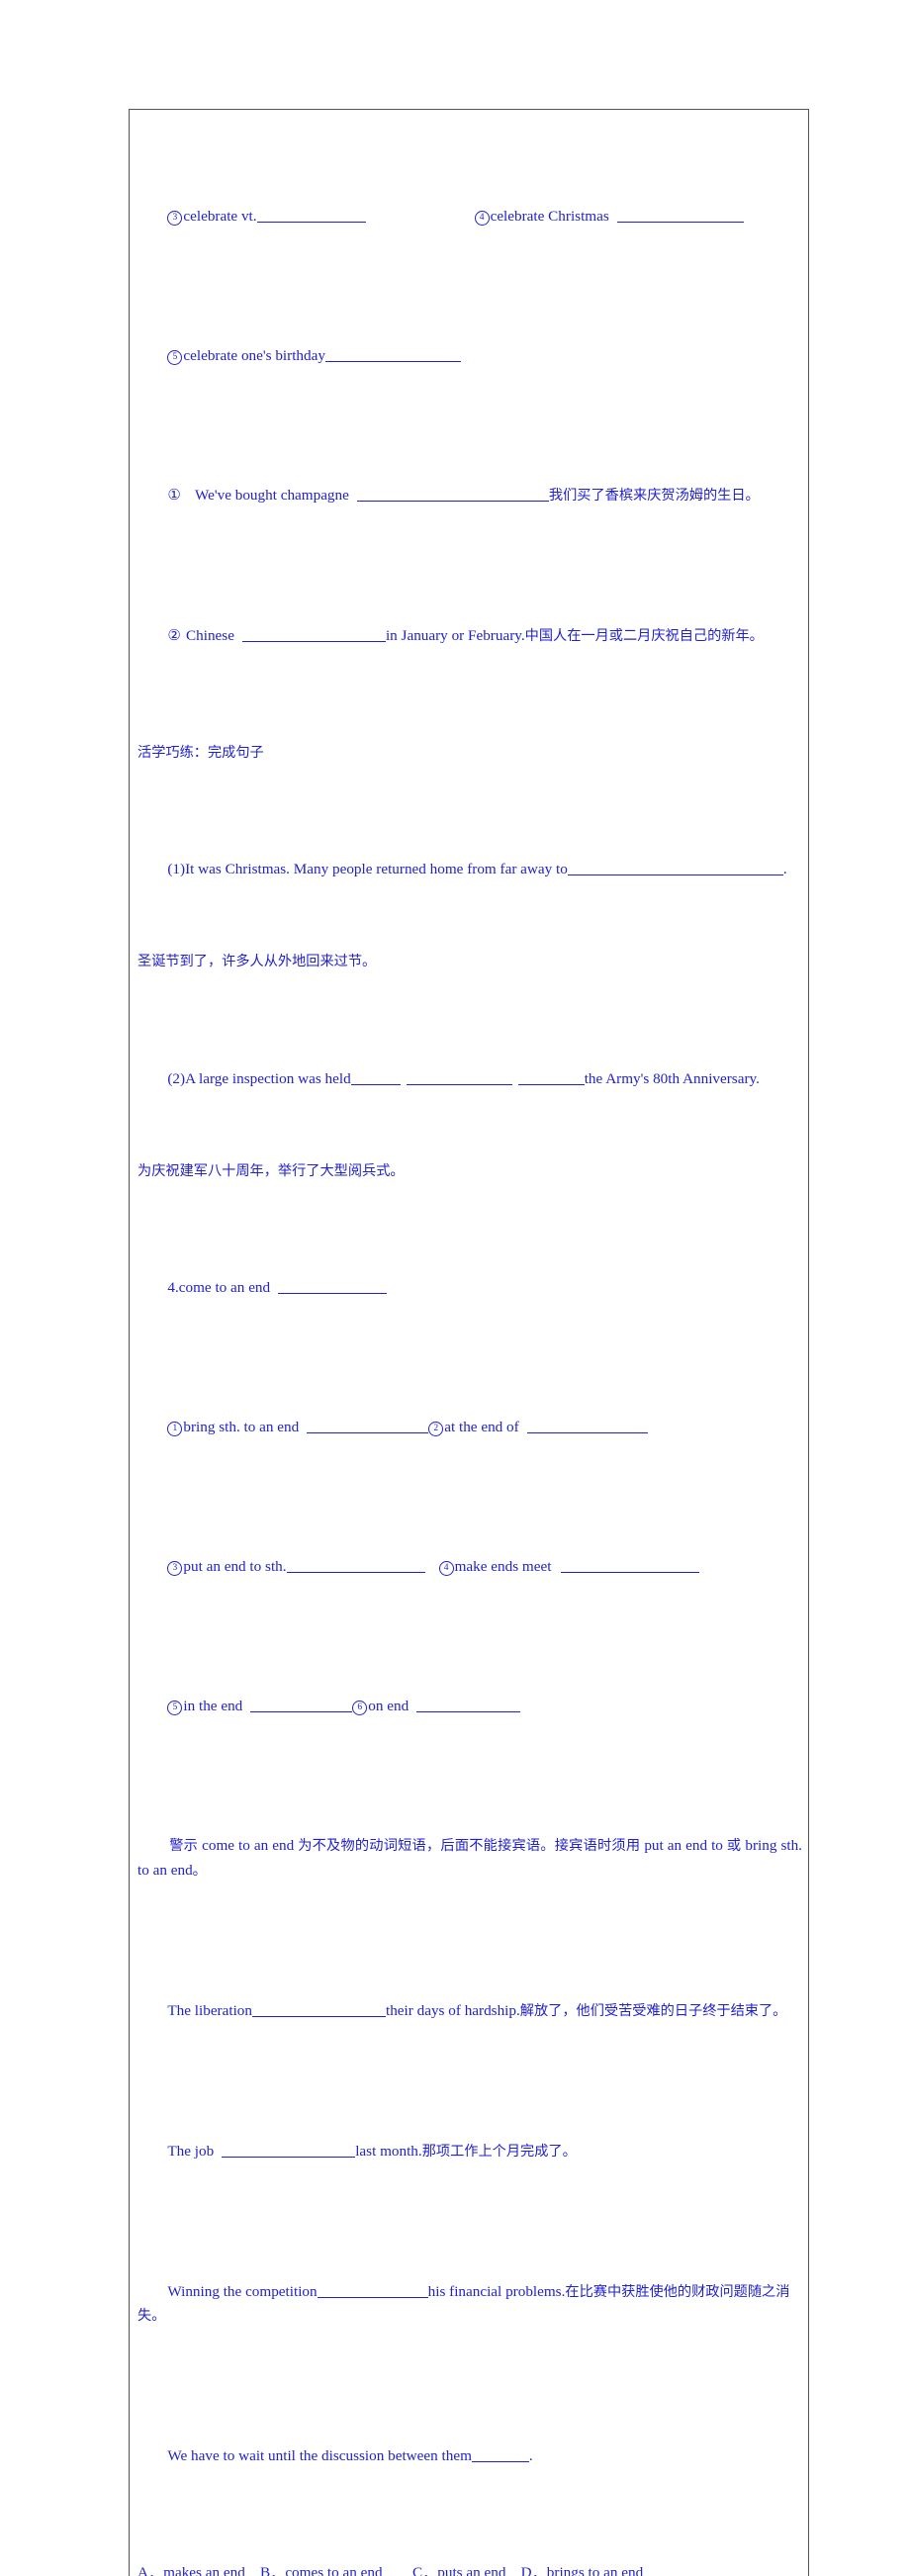  I want to click on item-number-2: 2, so click(435, 1429).